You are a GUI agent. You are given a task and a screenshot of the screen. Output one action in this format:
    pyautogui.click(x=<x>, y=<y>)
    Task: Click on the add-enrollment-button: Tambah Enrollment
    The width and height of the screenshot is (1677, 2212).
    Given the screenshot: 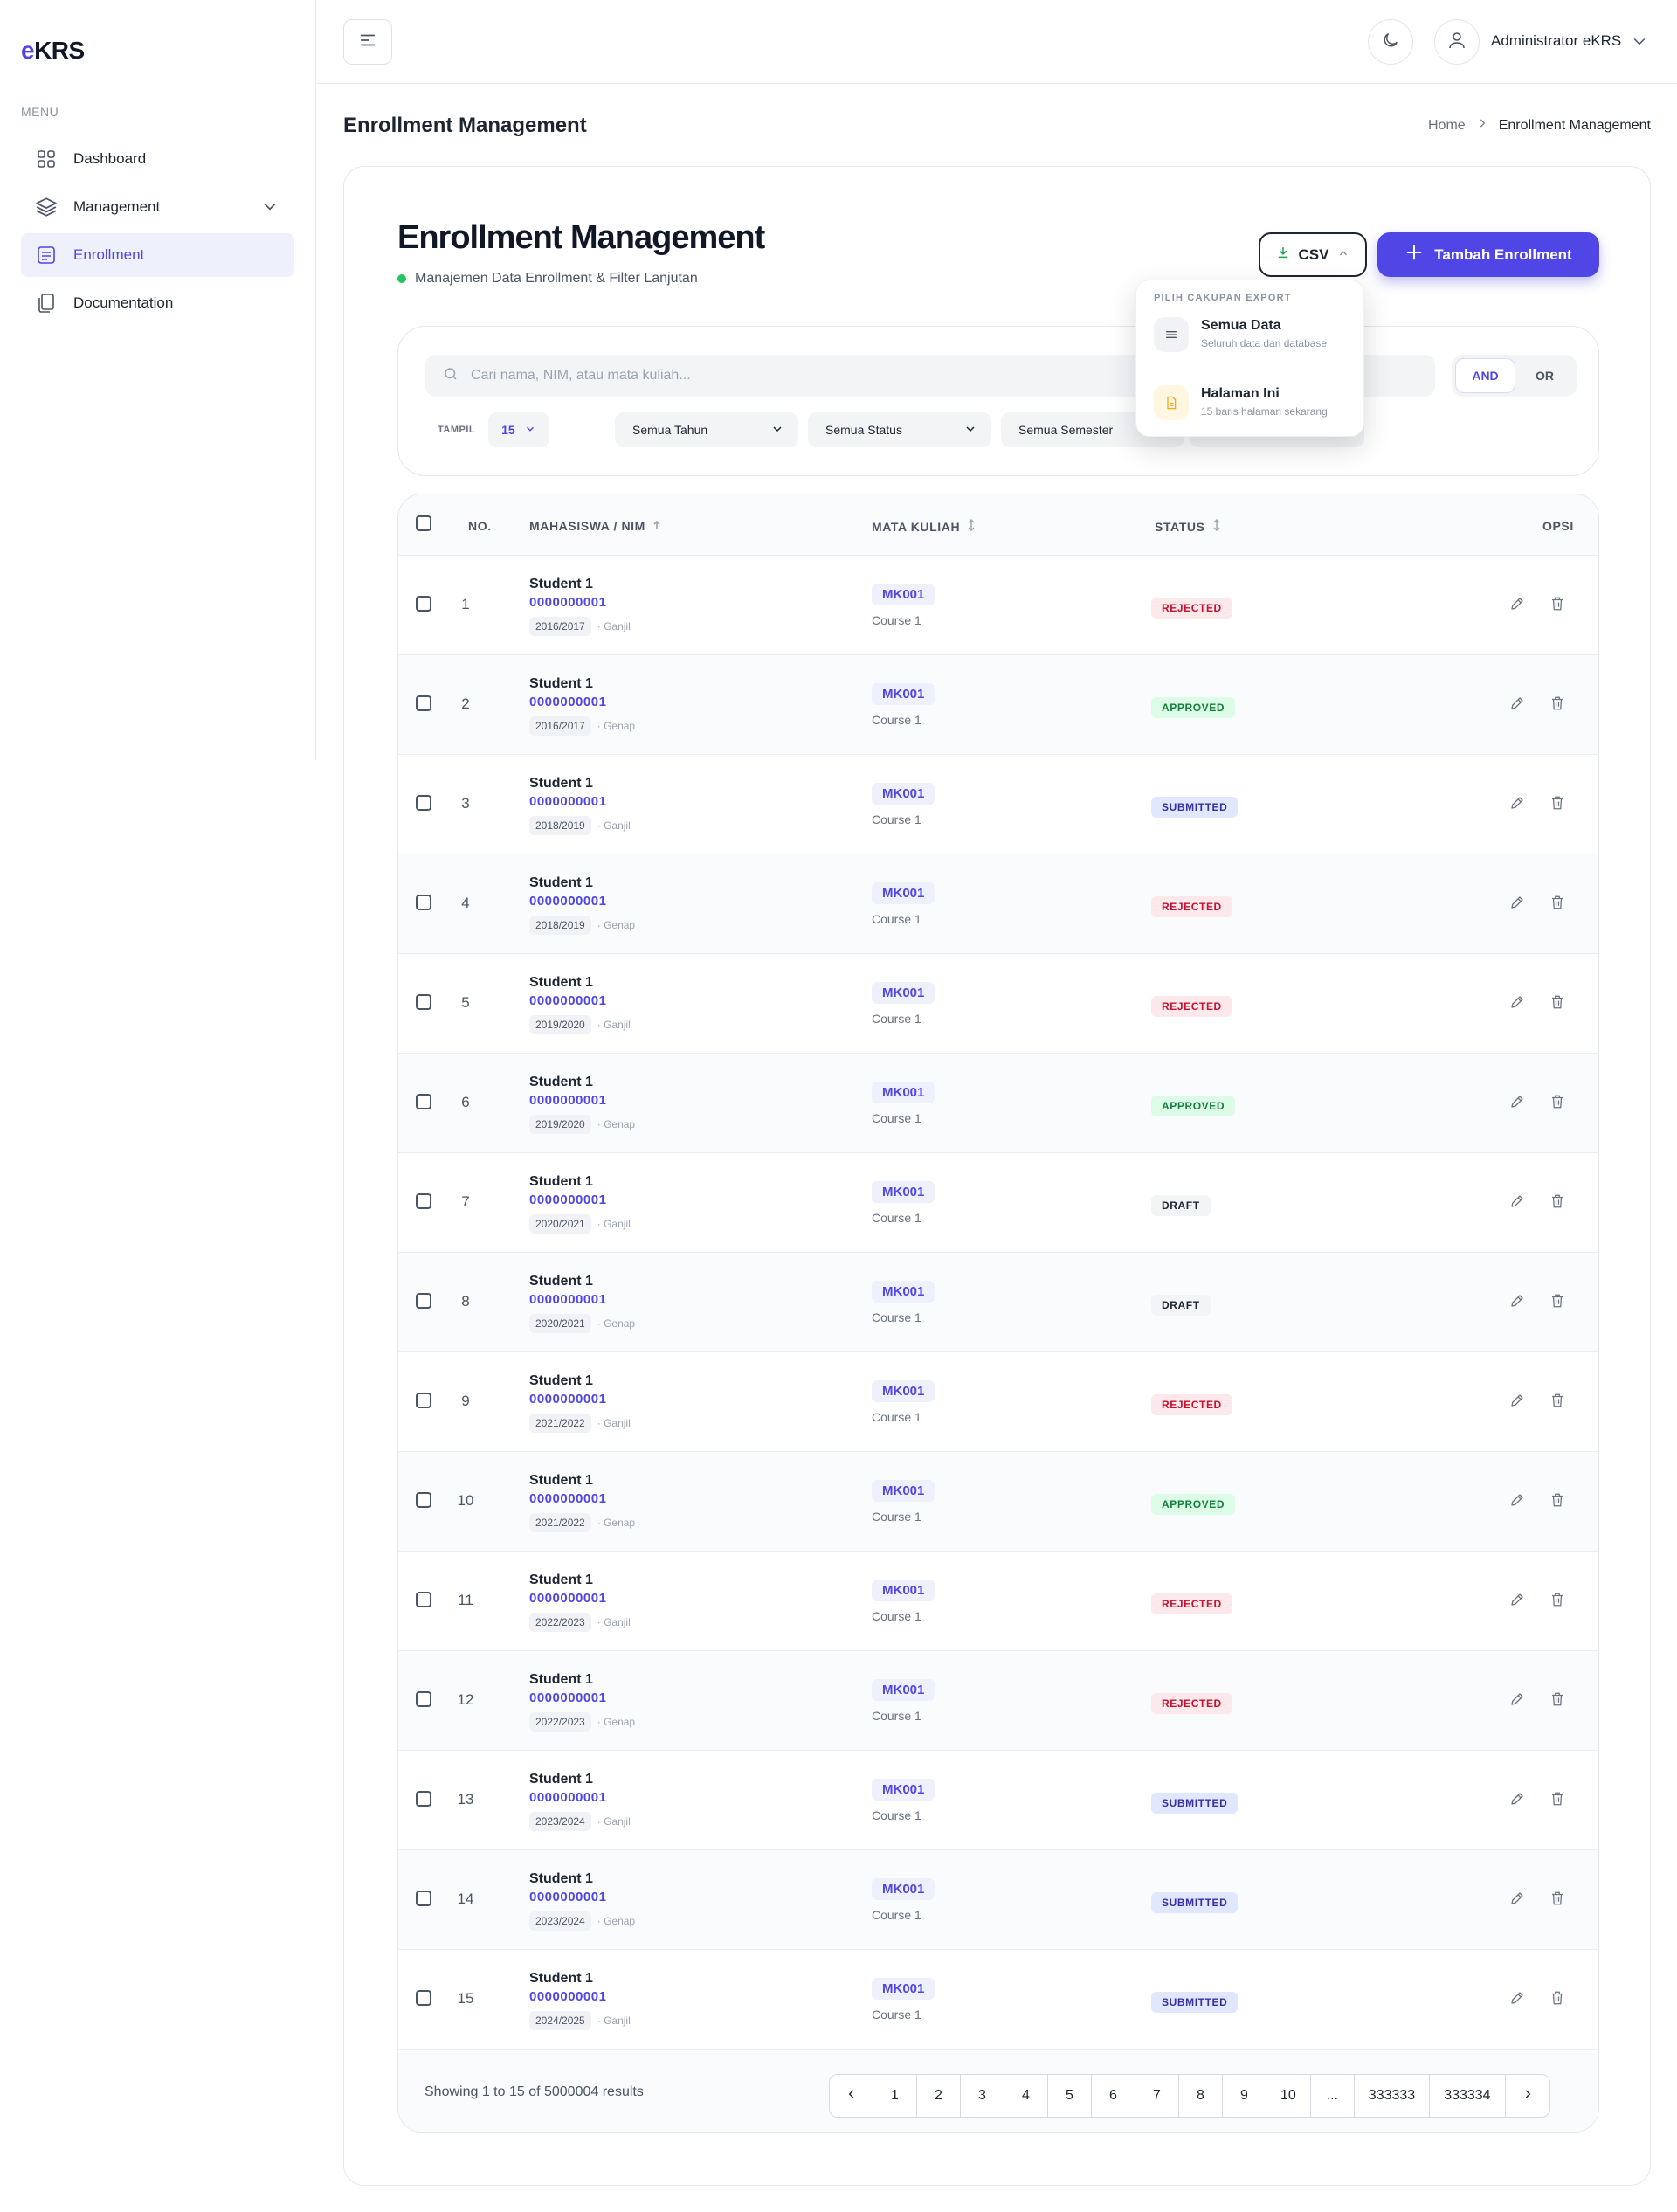 What is the action you would take?
    pyautogui.click(x=1488, y=254)
    